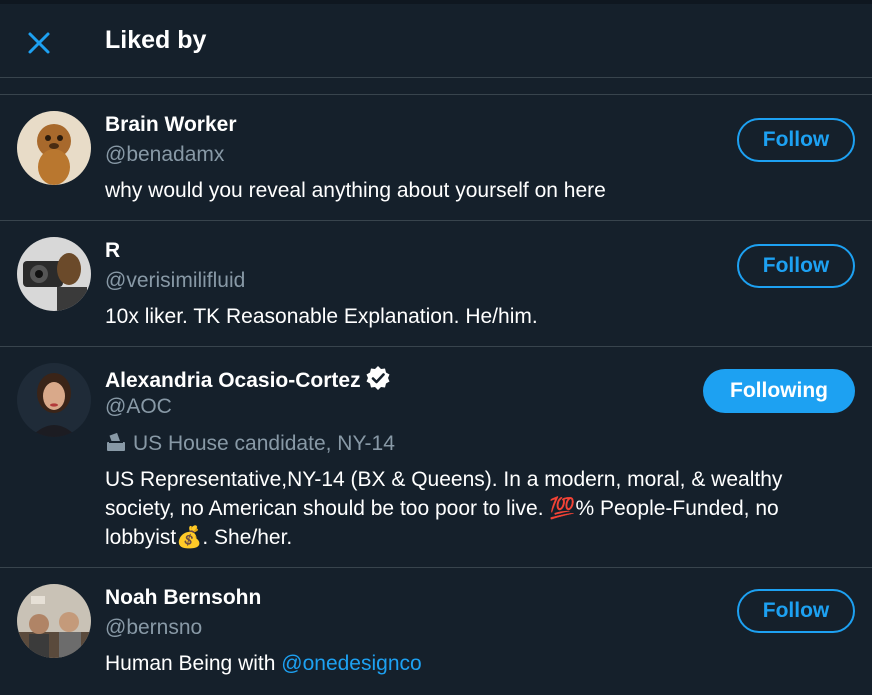 Image resolution: width=872 pixels, height=695 pixels. Describe the element at coordinates (116, 442) in the screenshot. I see `ballot-box-icon` at that location.